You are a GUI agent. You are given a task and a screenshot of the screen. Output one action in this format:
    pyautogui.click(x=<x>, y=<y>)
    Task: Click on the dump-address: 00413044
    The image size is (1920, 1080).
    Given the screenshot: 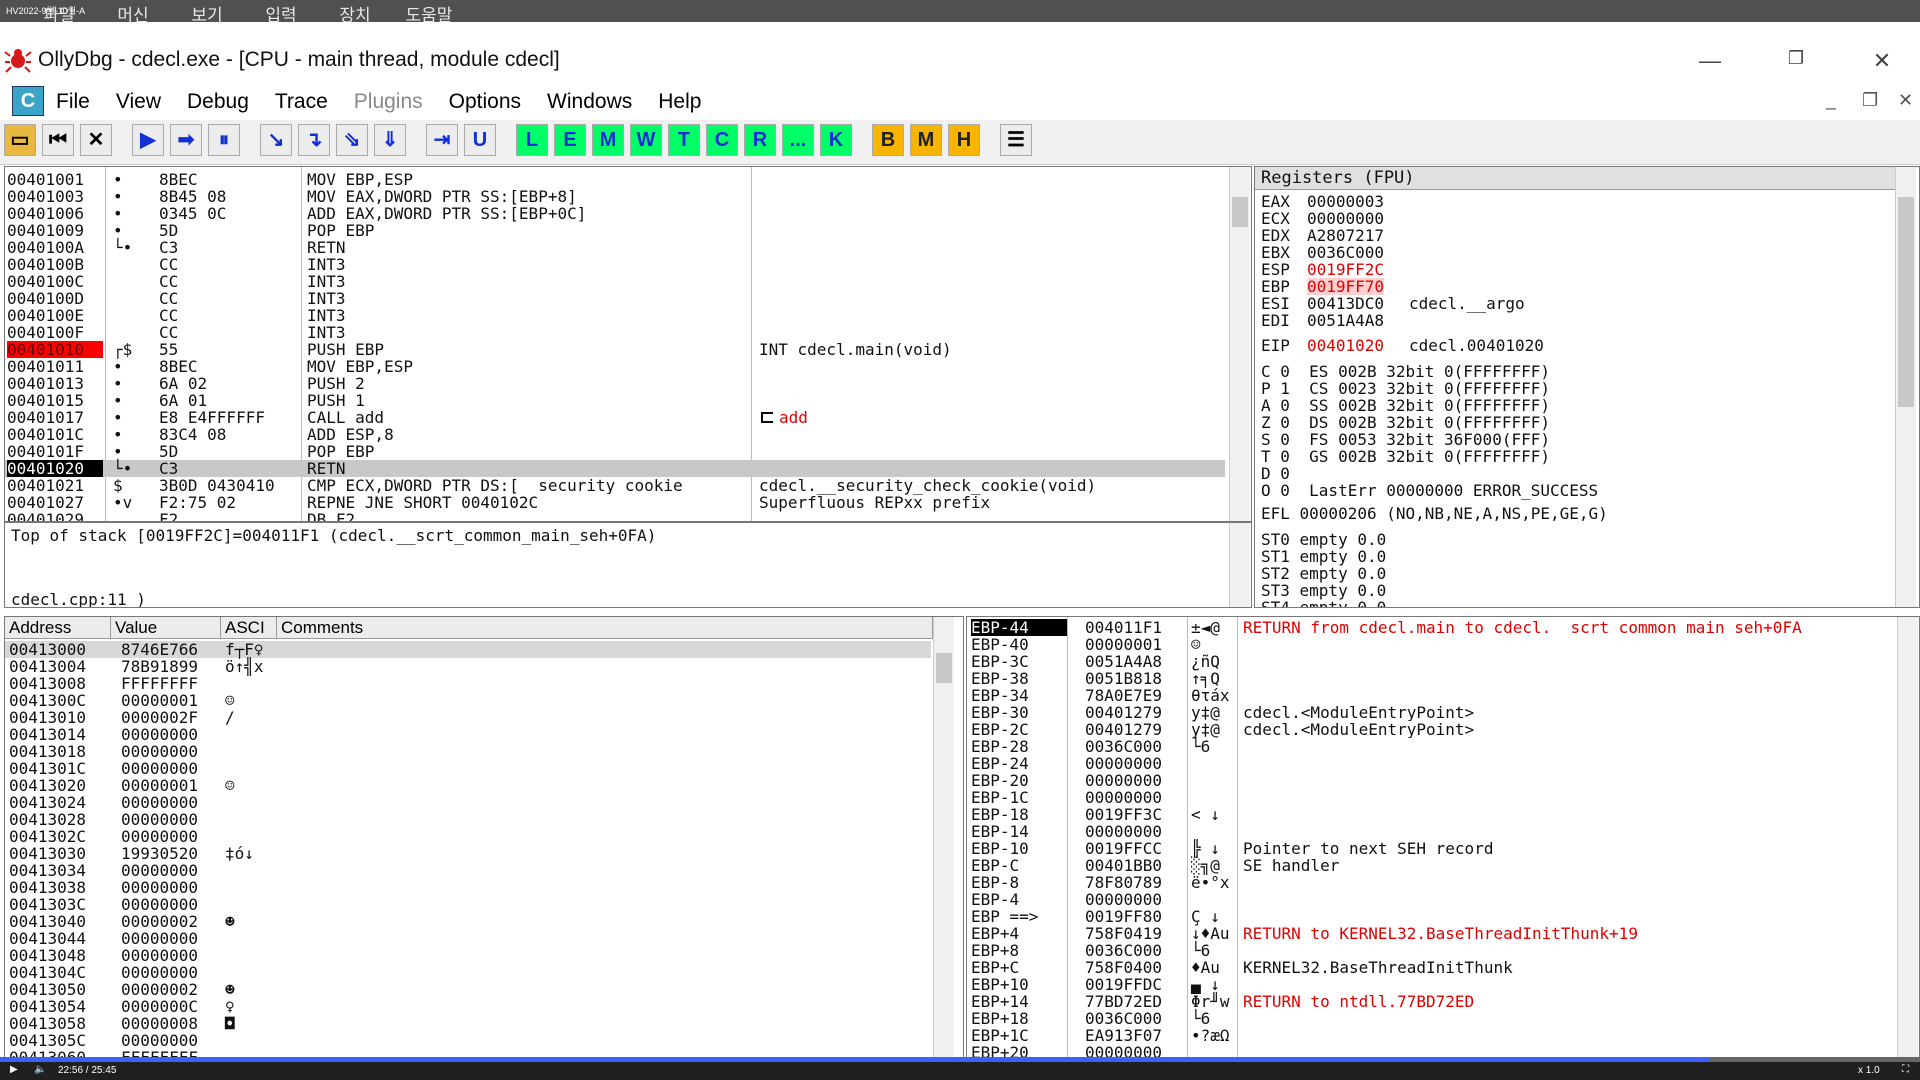 What is the action you would take?
    pyautogui.click(x=47, y=938)
    